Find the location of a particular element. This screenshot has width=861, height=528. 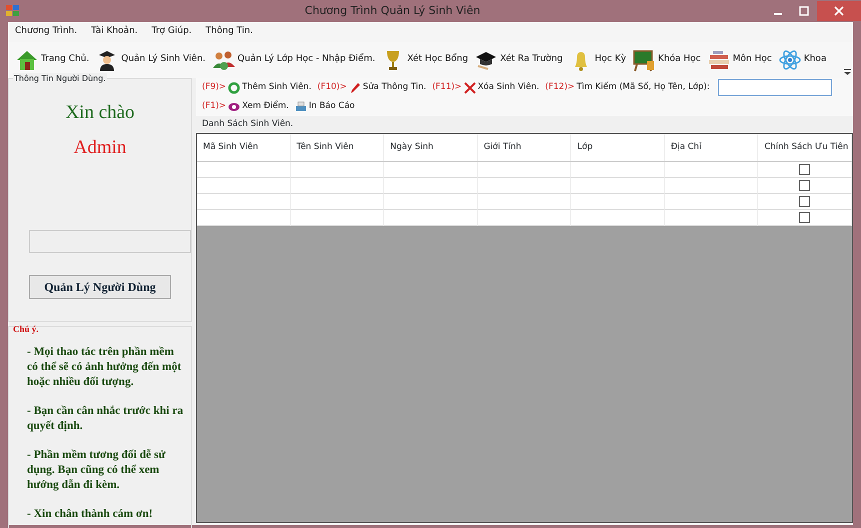

action-button: Xóa Sinh Viên. is located at coordinates (504, 87).